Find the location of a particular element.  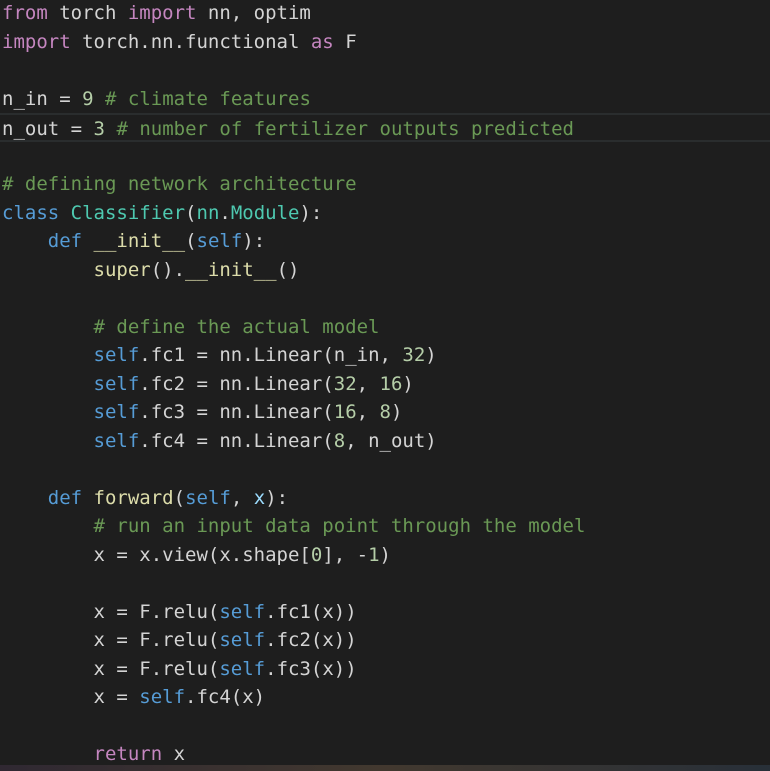

code-token-plain: (). is located at coordinates (168, 269).